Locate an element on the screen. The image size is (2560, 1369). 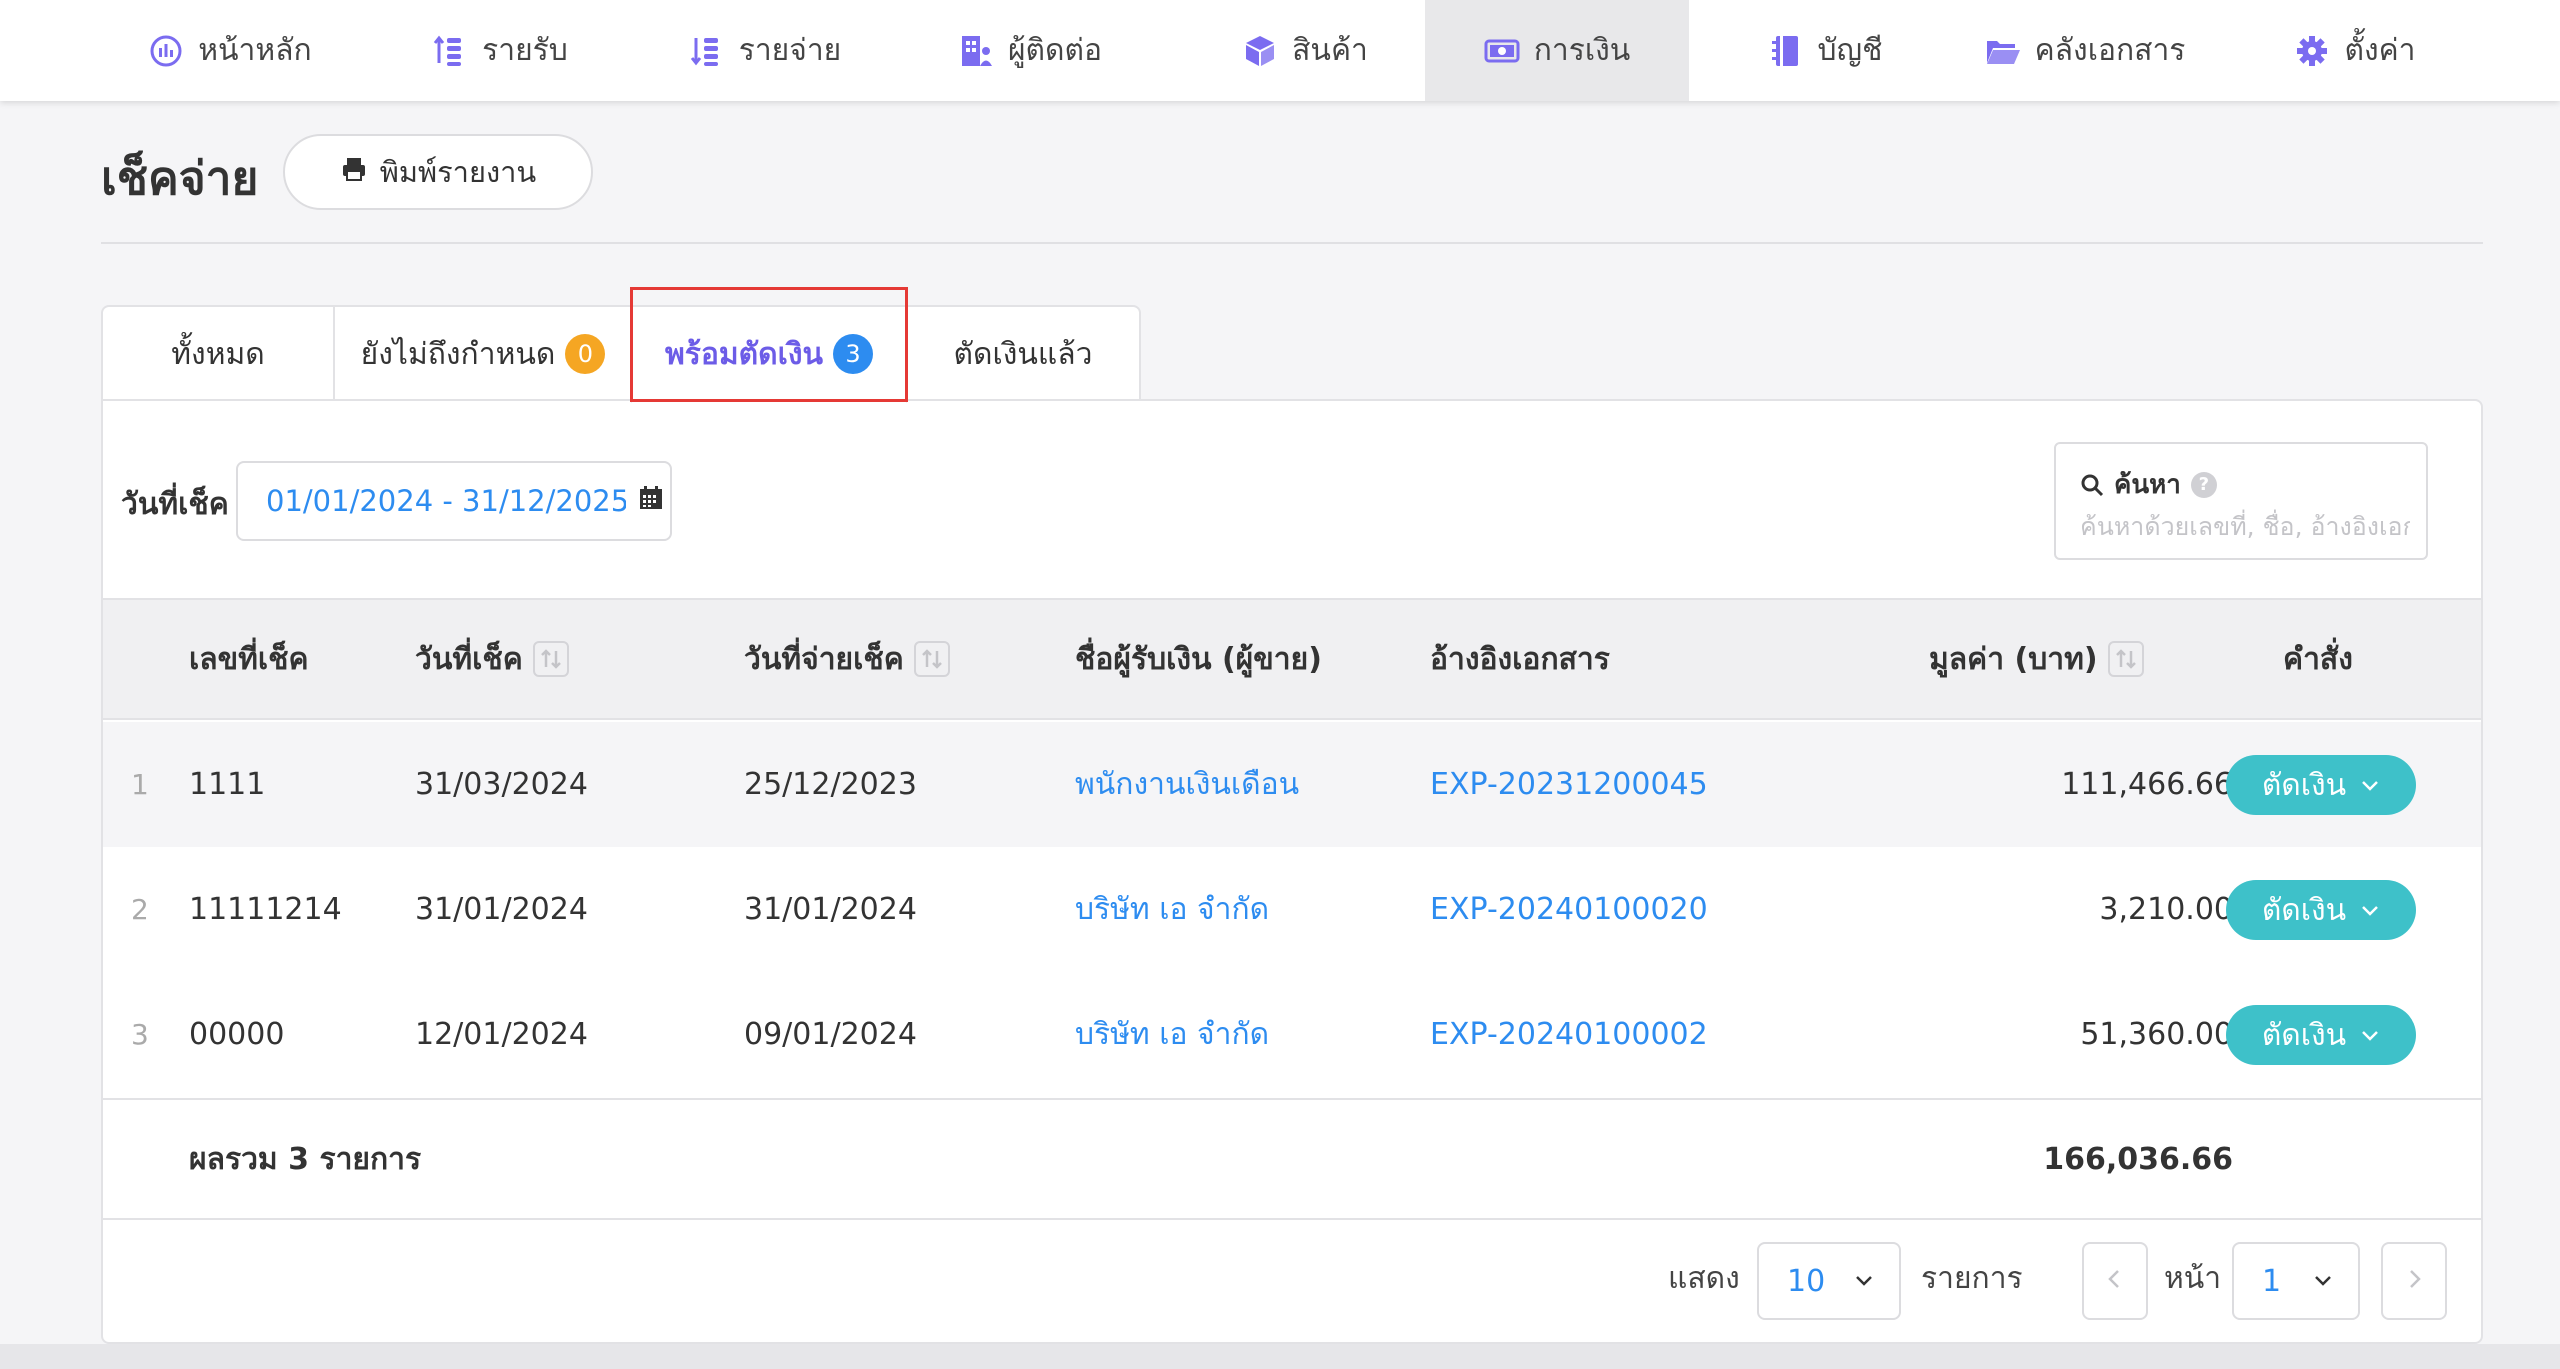
search-input is located at coordinates (2245, 526).